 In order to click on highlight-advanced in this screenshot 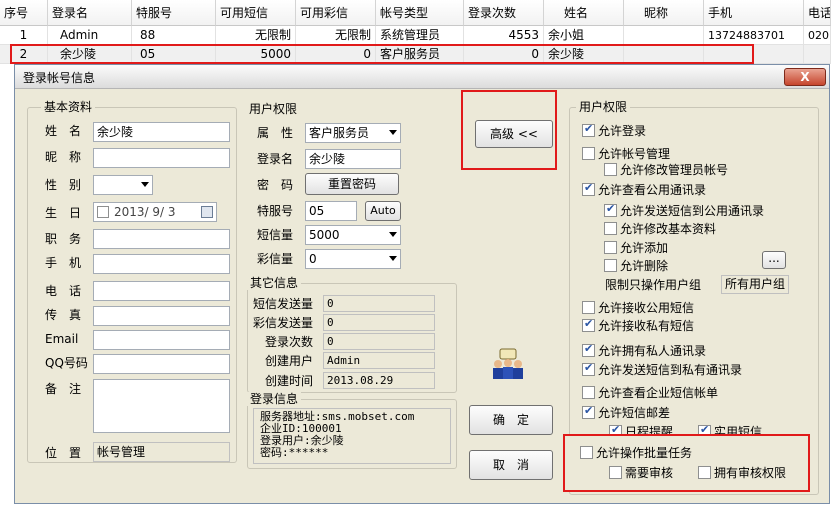, I will do `click(509, 130)`.